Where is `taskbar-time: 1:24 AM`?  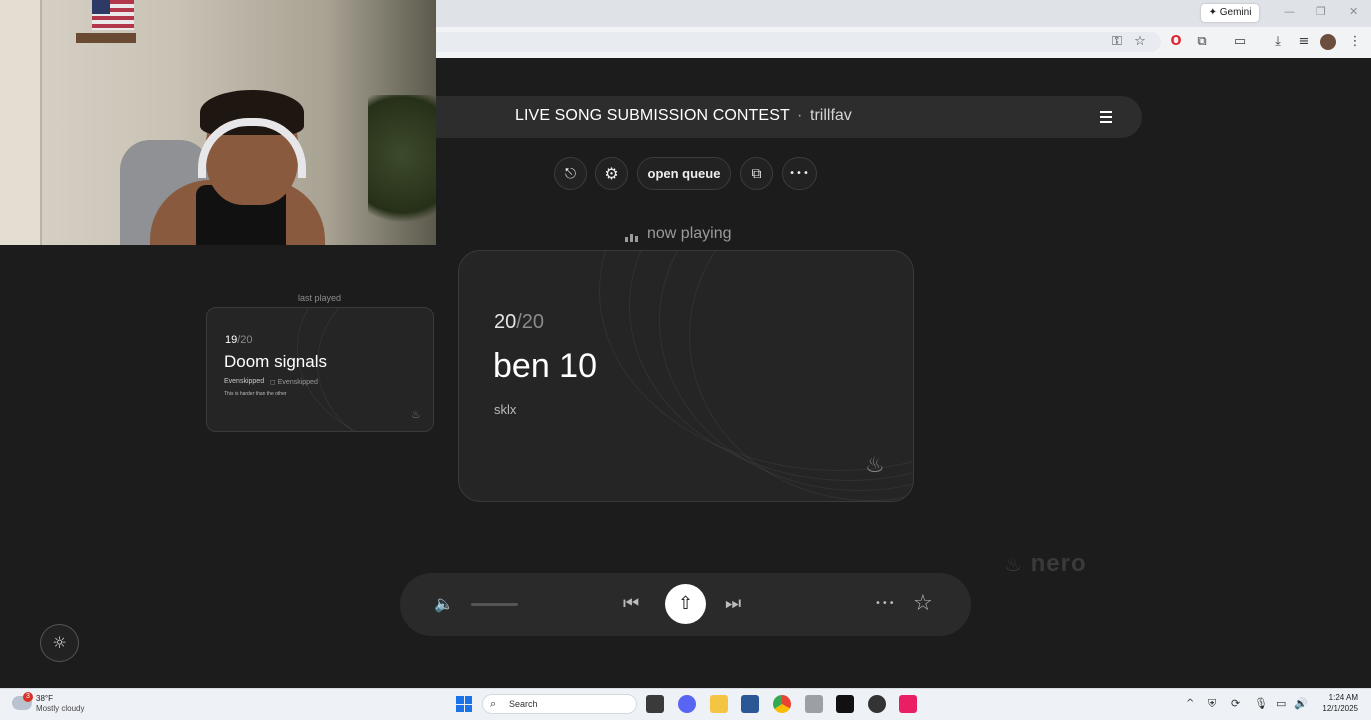
taskbar-time: 1:24 AM is located at coordinates (1340, 697).